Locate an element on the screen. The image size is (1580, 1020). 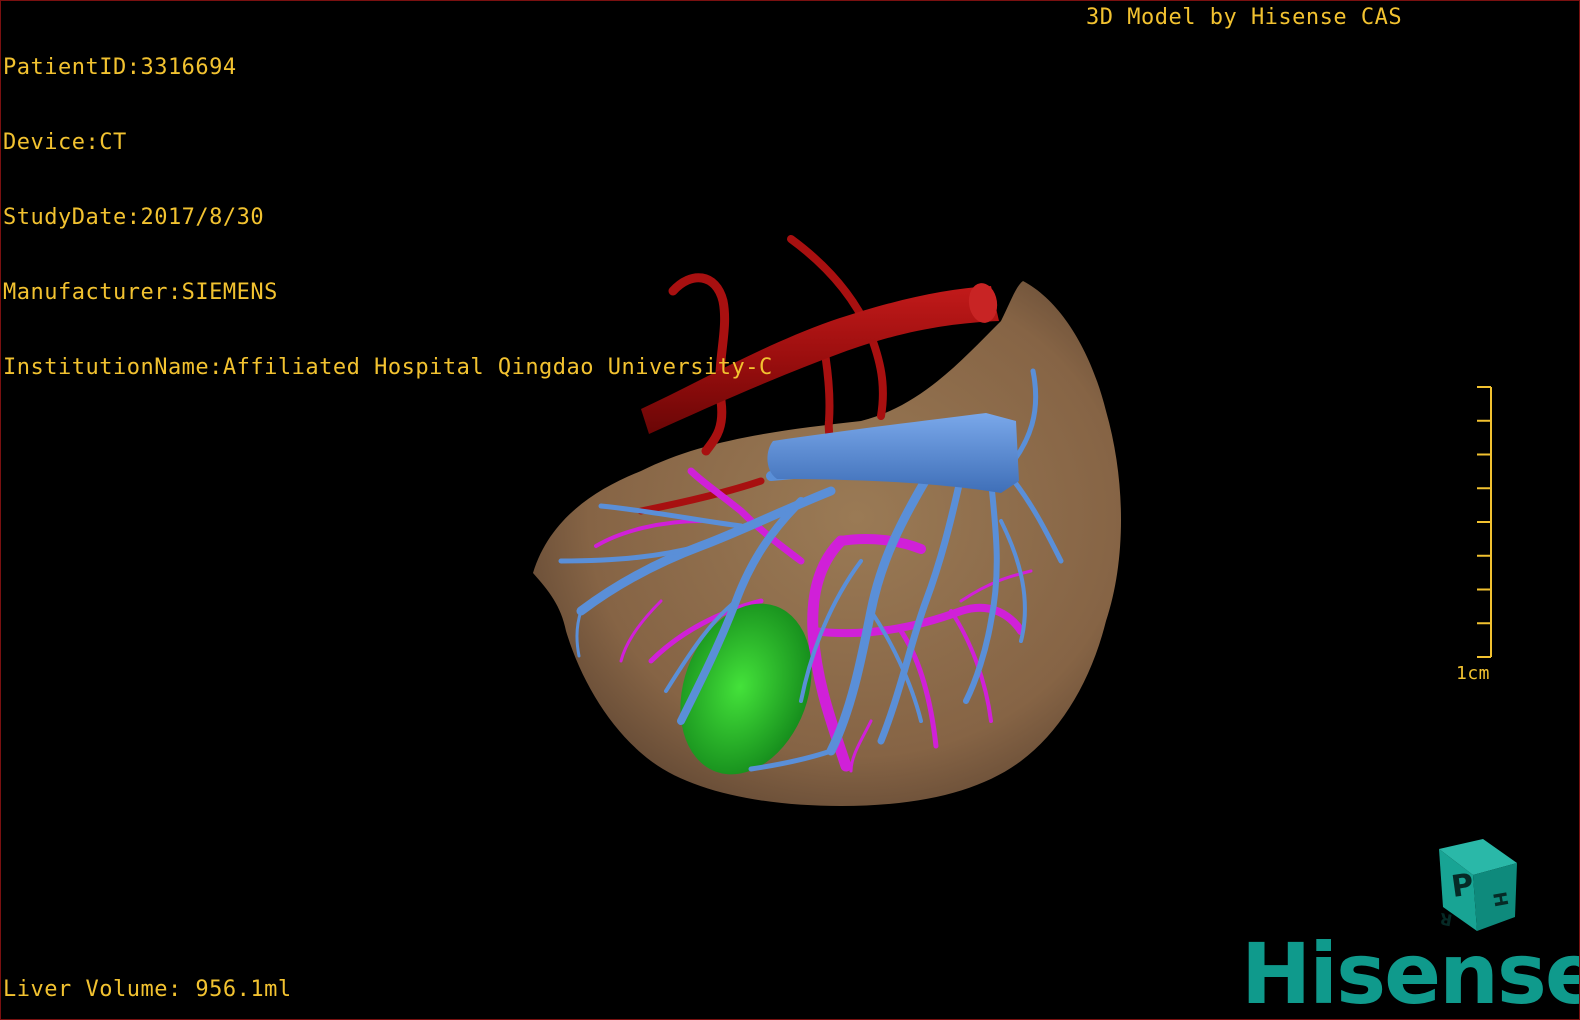
scale-bar is located at coordinates (1484, 522).